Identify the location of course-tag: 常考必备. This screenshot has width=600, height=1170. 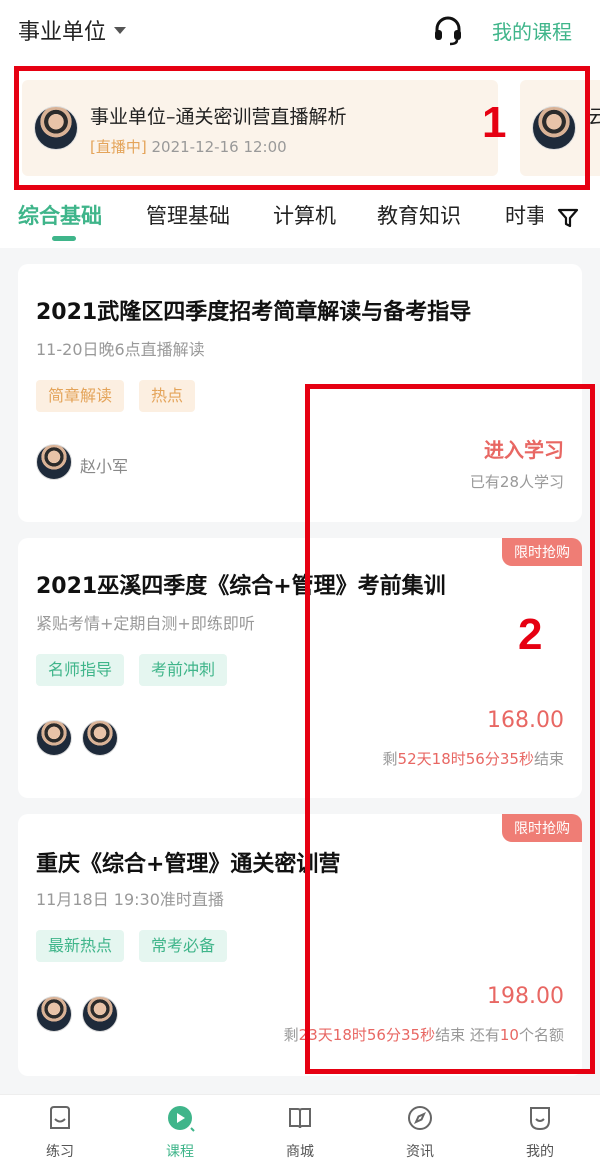
(183, 946).